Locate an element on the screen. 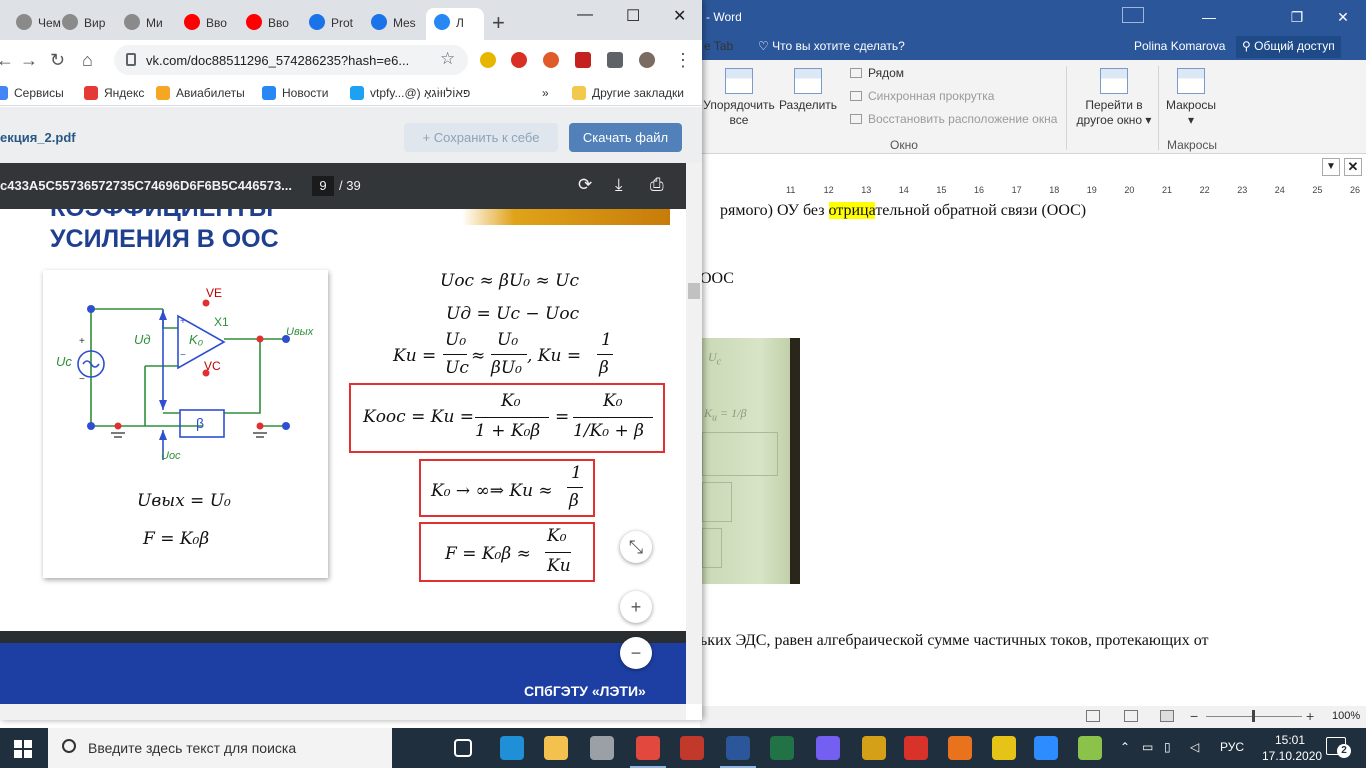 This screenshot has width=1366, height=768. lock-icon is located at coordinates (131, 59).